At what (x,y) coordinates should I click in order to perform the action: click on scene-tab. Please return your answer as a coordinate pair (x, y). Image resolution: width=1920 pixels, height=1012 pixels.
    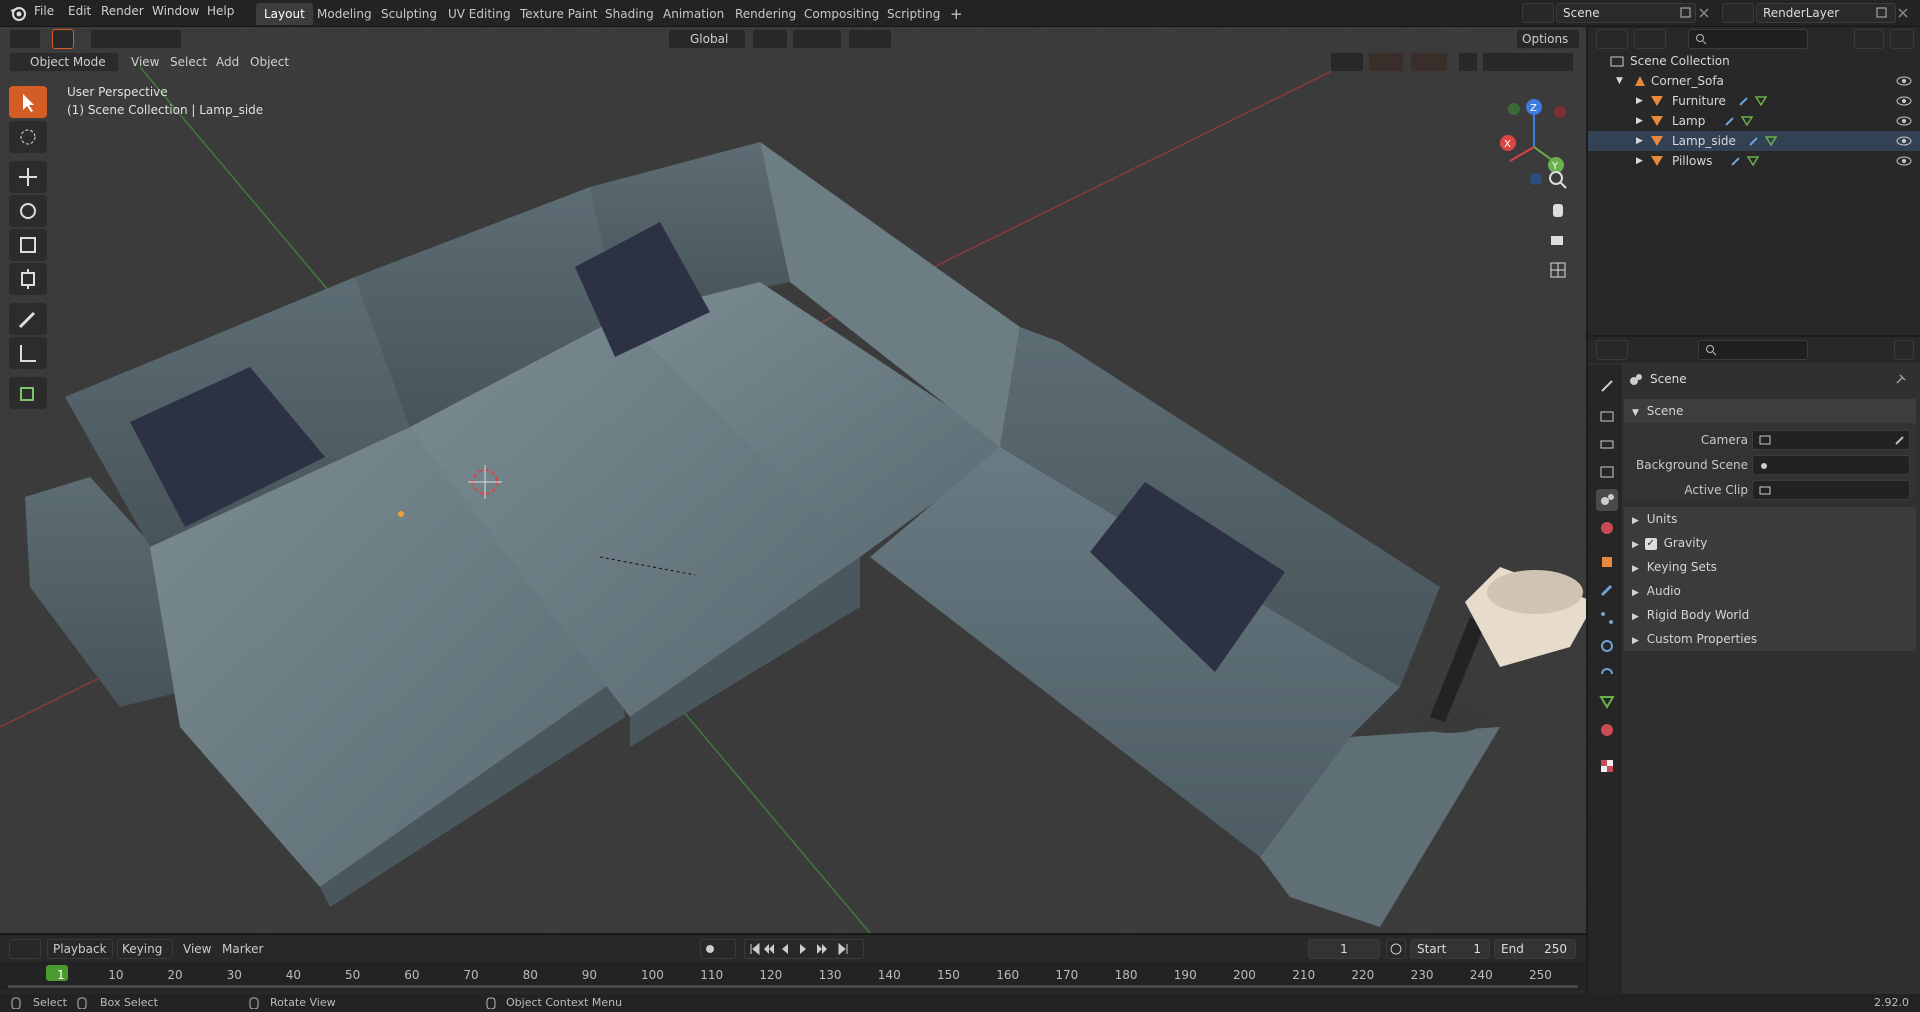
    Looking at the image, I should click on (1607, 500).